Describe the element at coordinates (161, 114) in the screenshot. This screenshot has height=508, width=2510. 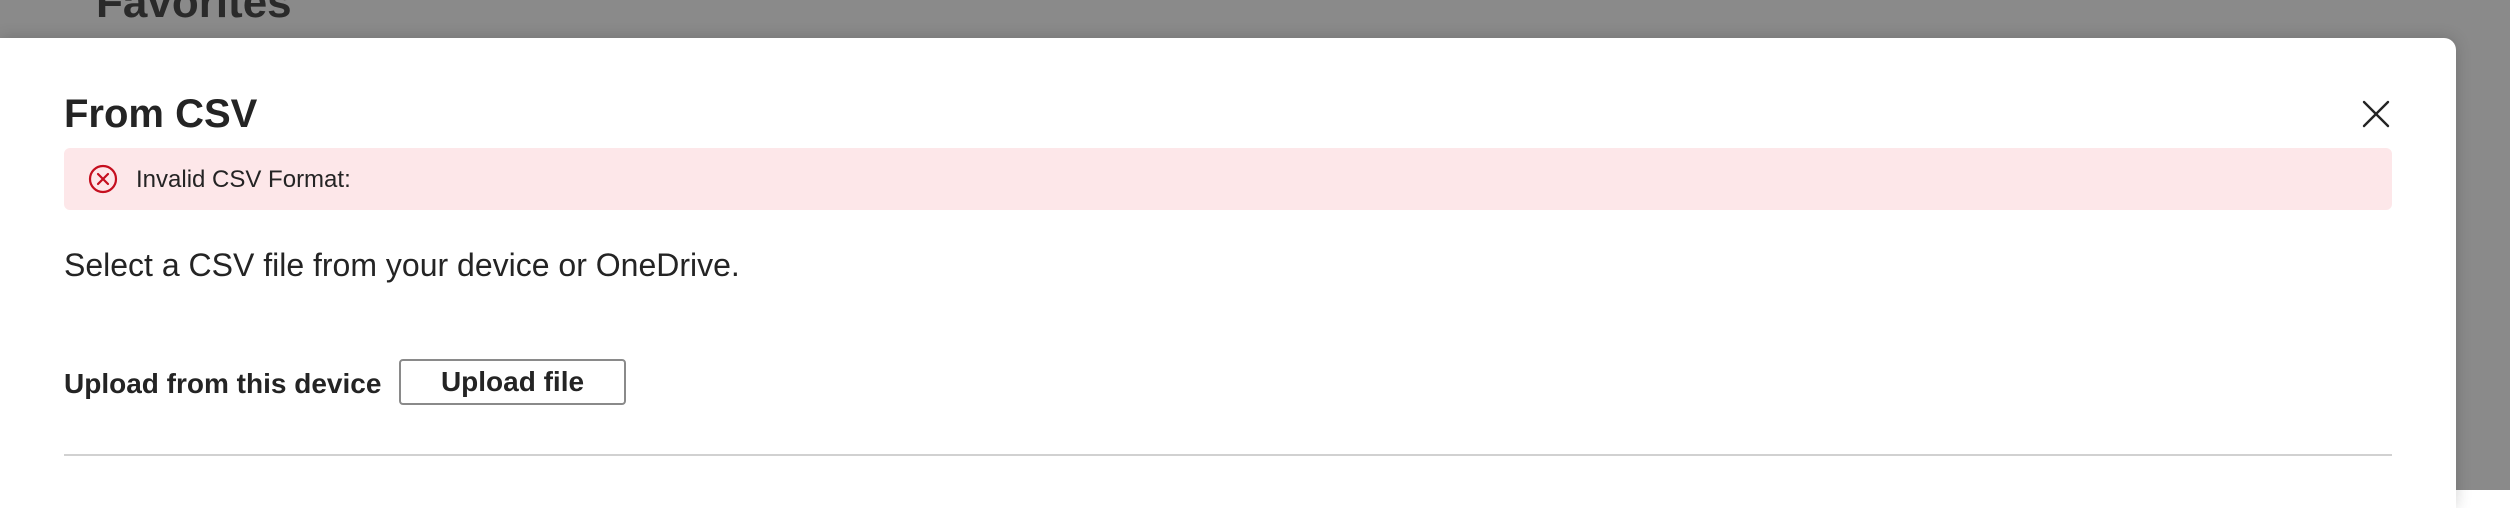
I see `dialog-title: From CSV` at that location.